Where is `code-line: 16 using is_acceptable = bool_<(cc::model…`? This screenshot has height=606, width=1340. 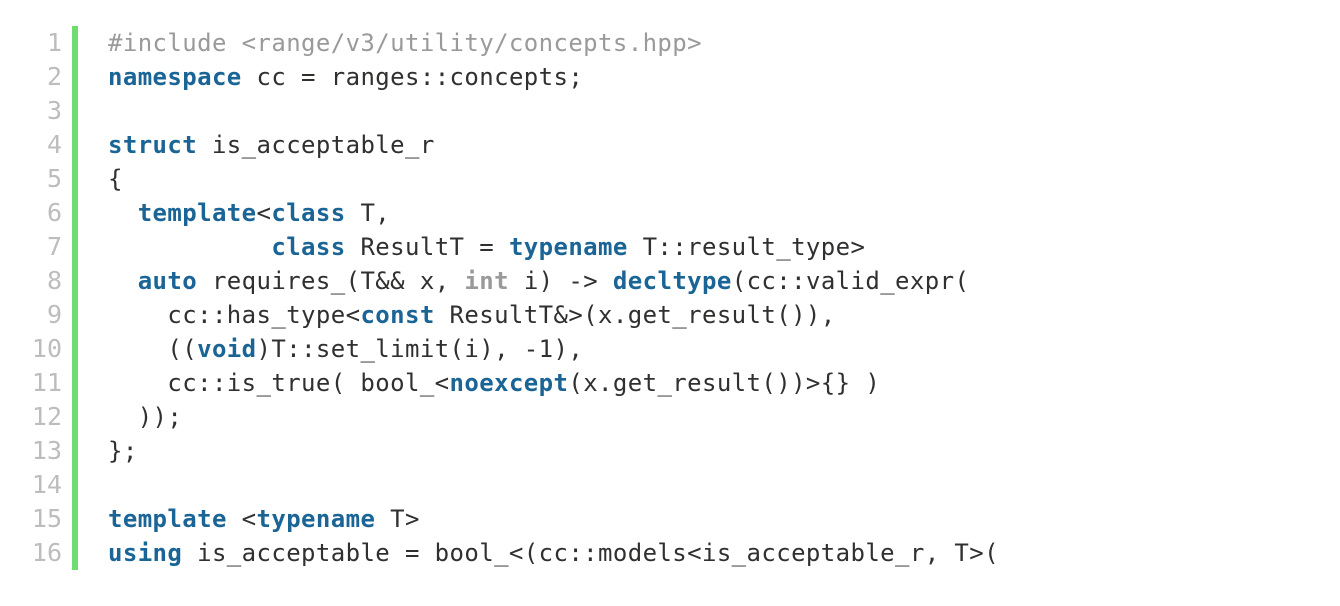 code-line: 16 using is_acceptable = bool_<(cc::model… is located at coordinates (670, 553).